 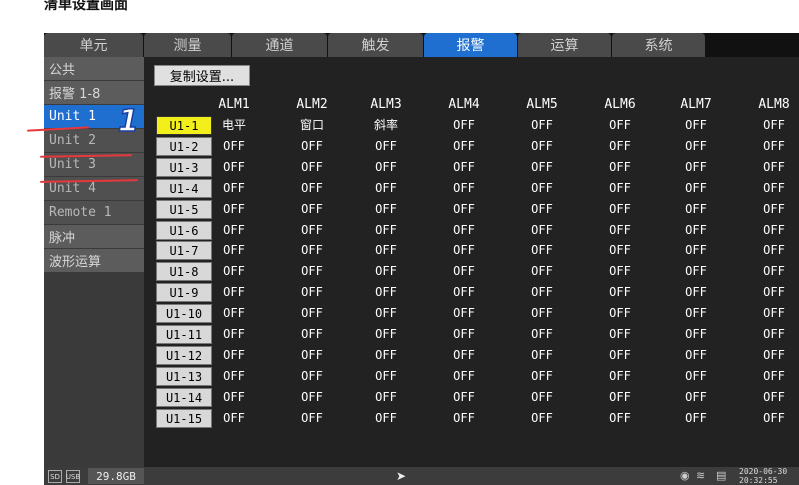 What do you see at coordinates (564, 45) in the screenshot?
I see `tab-5: 运算` at bounding box center [564, 45].